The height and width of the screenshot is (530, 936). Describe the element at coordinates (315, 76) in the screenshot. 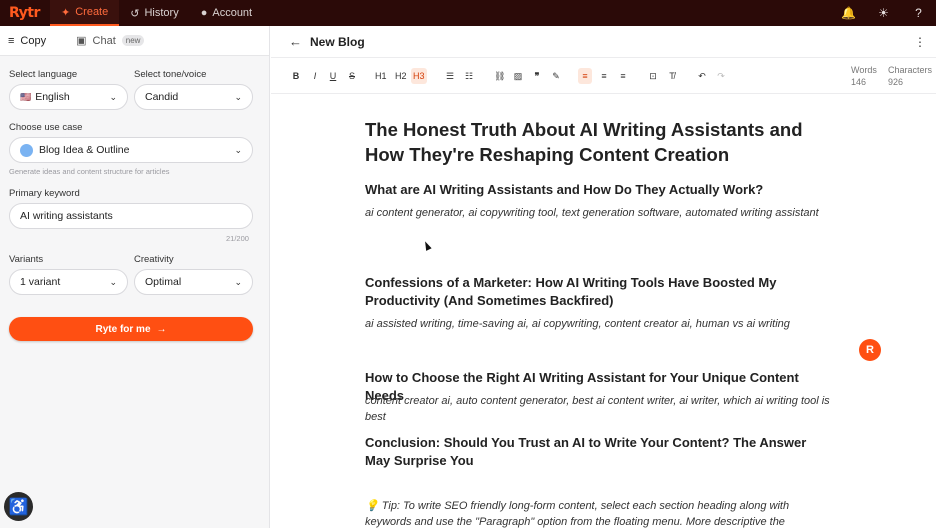

I see `italic-button: I` at that location.